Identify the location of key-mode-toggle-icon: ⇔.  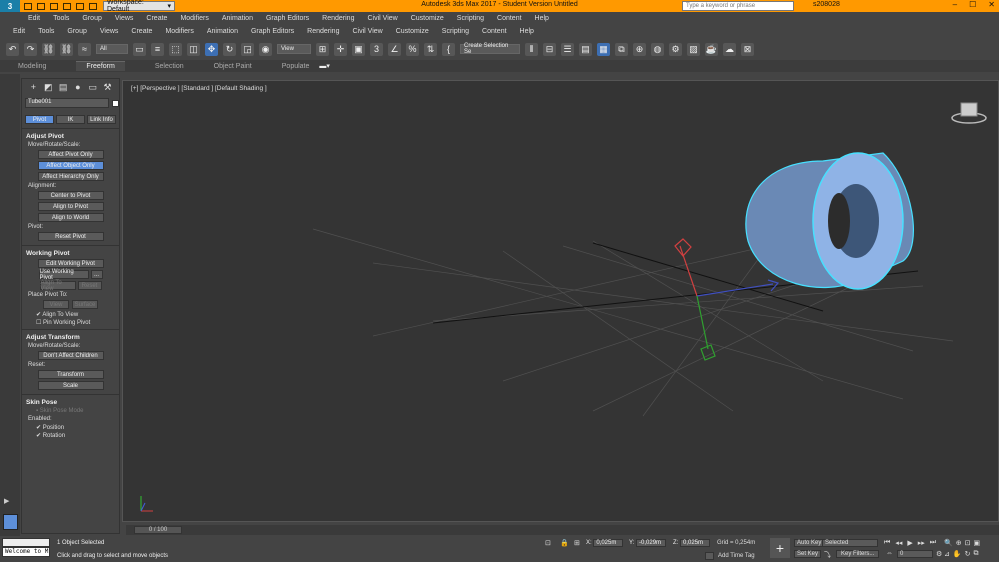
(889, 553).